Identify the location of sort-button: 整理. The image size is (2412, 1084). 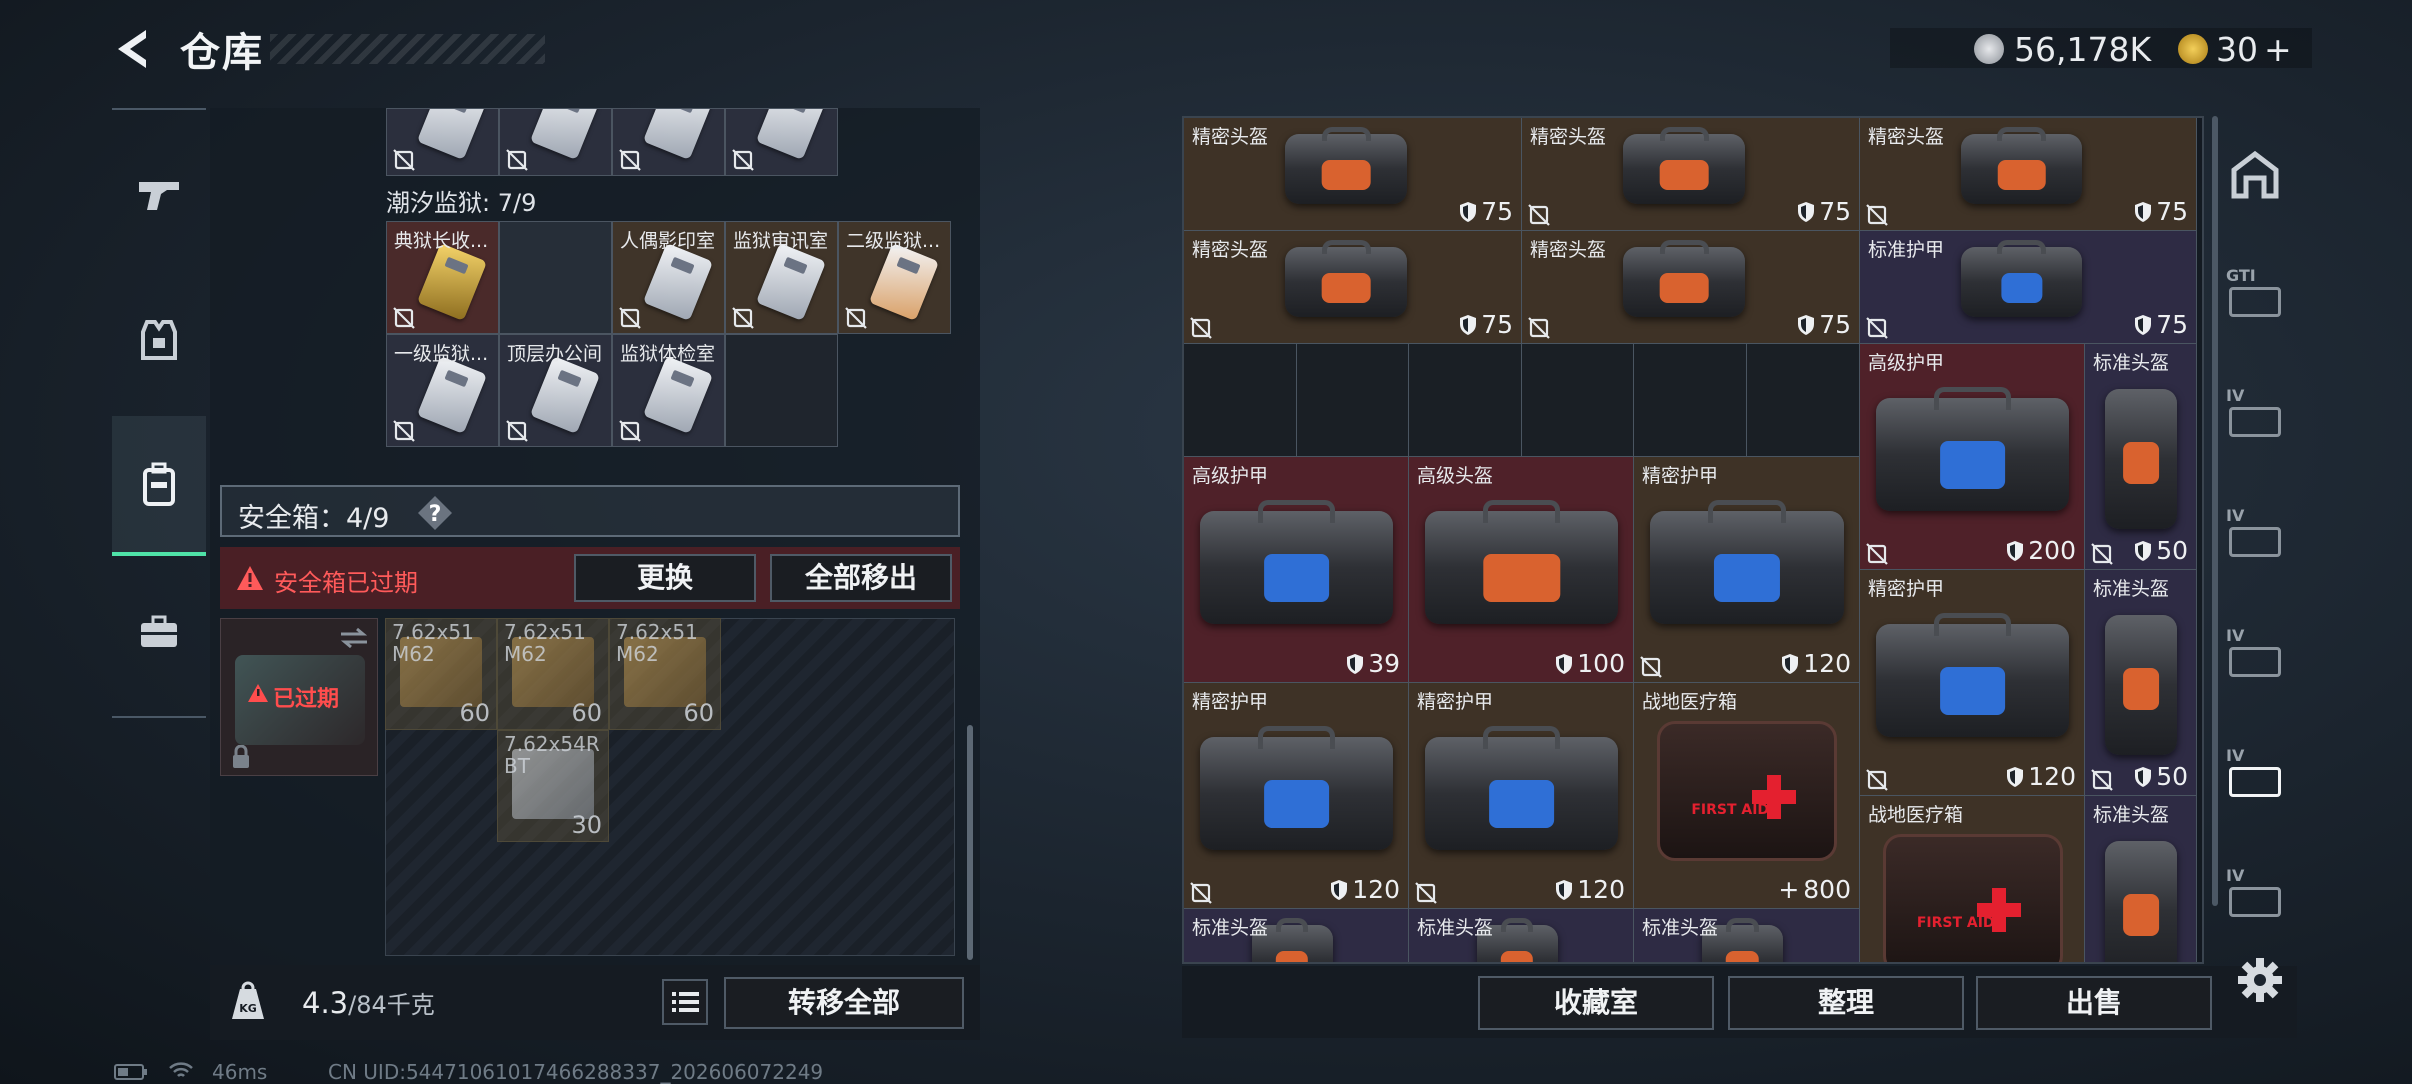
(1846, 1003).